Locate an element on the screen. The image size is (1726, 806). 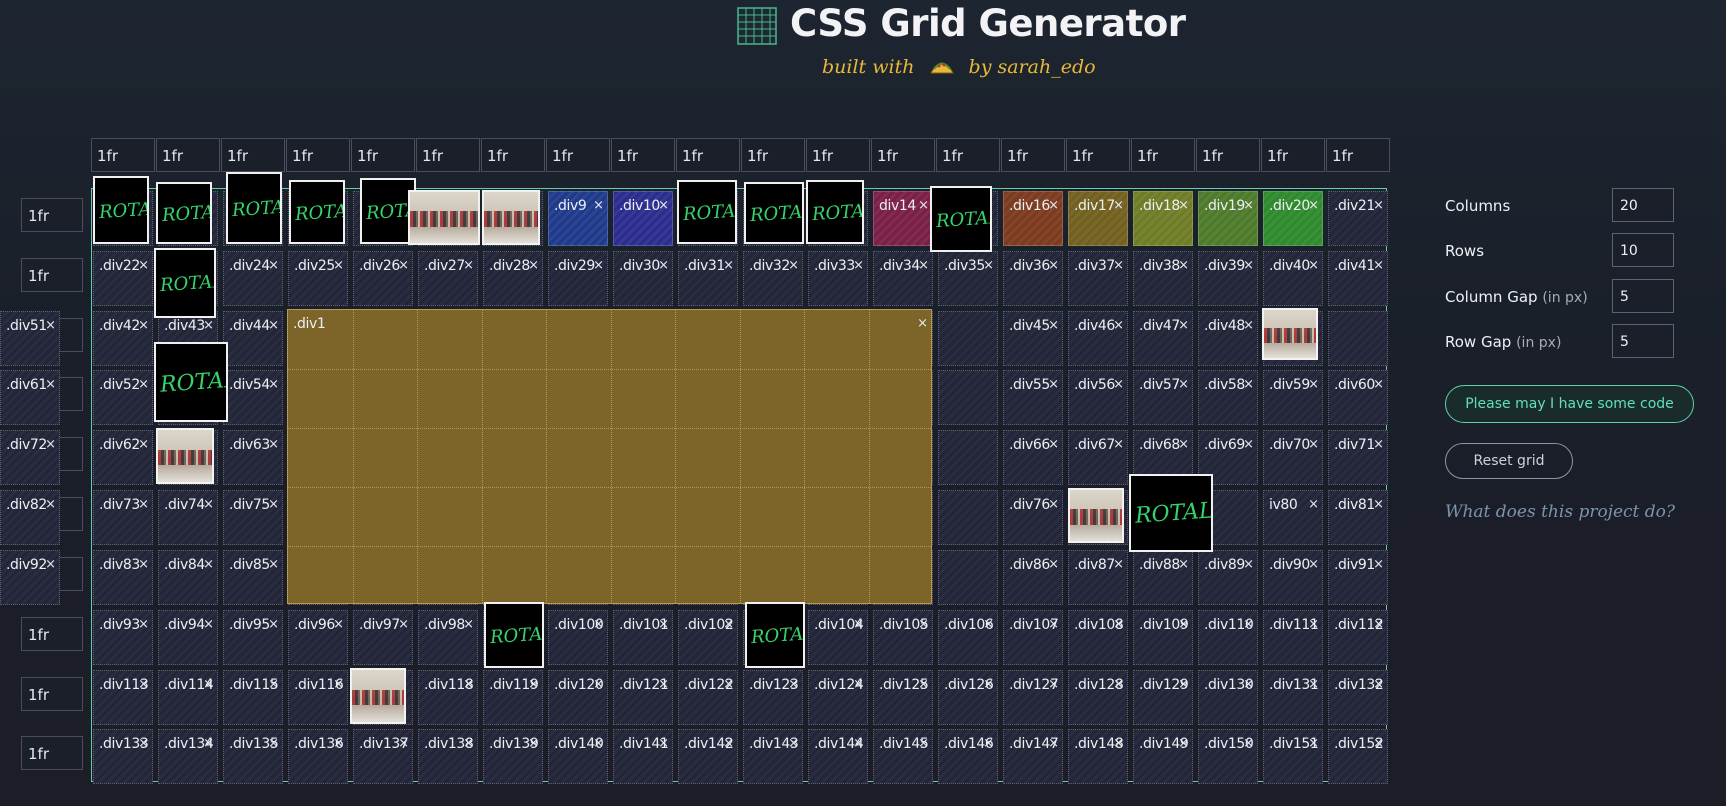
row-gap-input: 5 is located at coordinates (1643, 341).